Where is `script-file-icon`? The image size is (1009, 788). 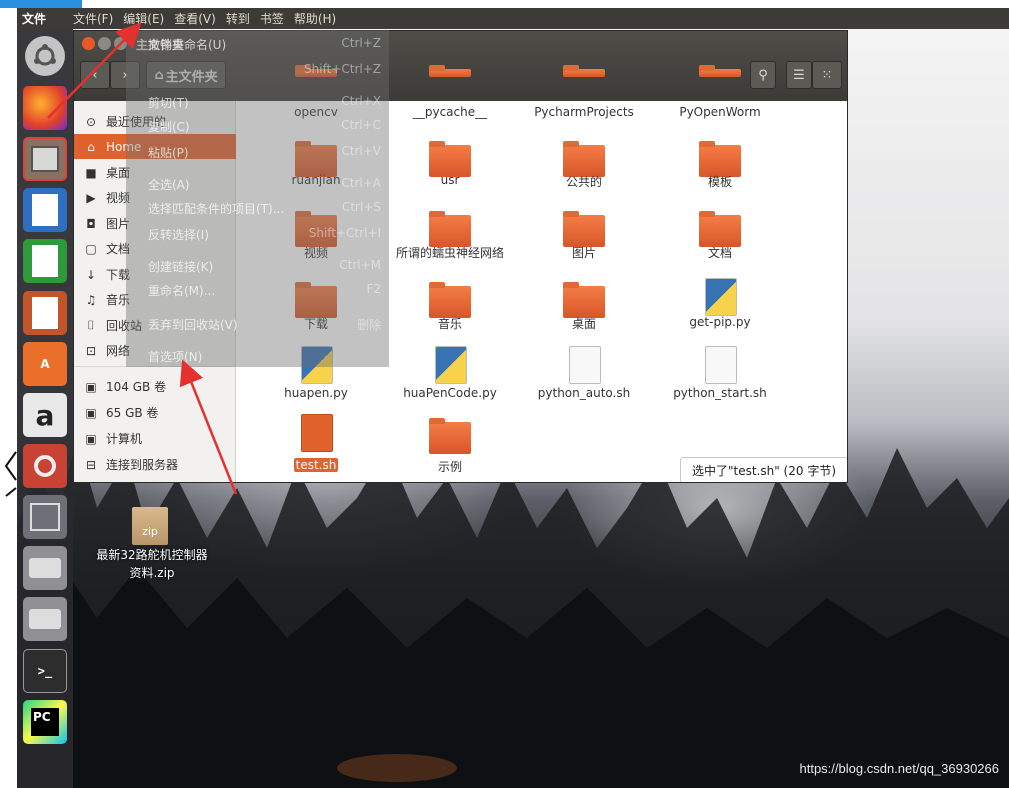
script-file-icon is located at coordinates (721, 365).